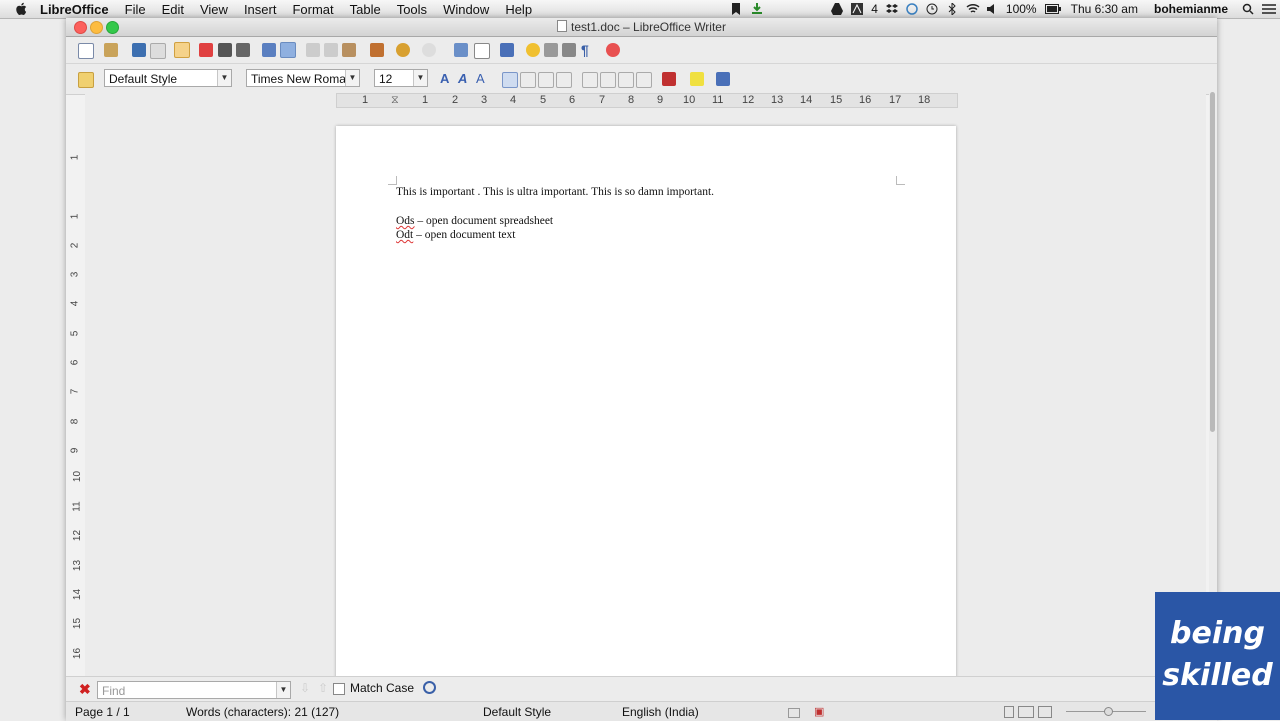  What do you see at coordinates (973, 9) in the screenshot?
I see `wifi-icon` at bounding box center [973, 9].